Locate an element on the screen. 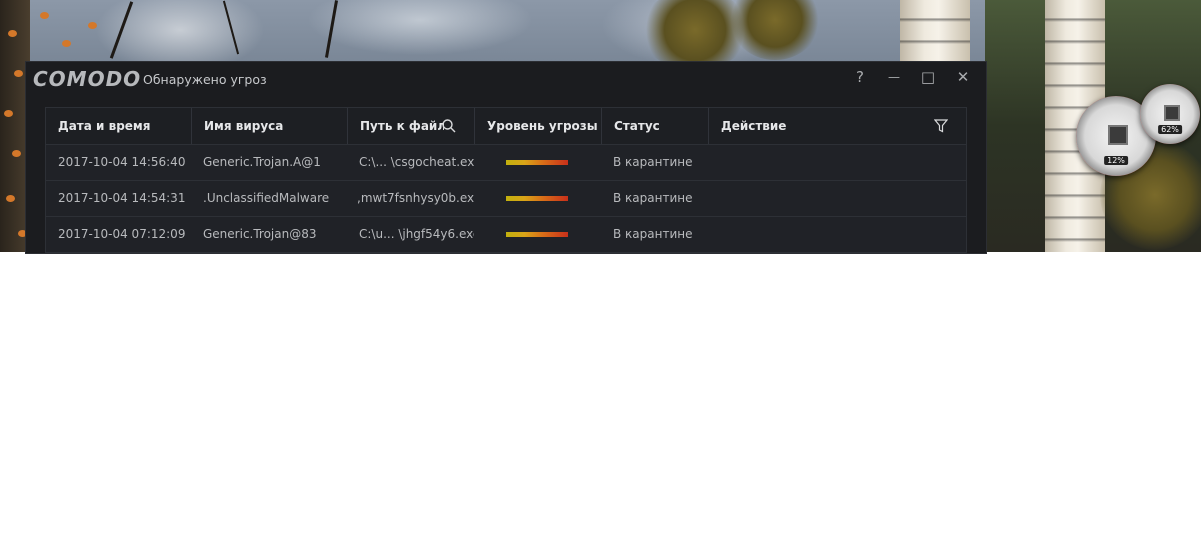  cell-datetime: 2017-10-04 07:12:09 is located at coordinates (122, 234).